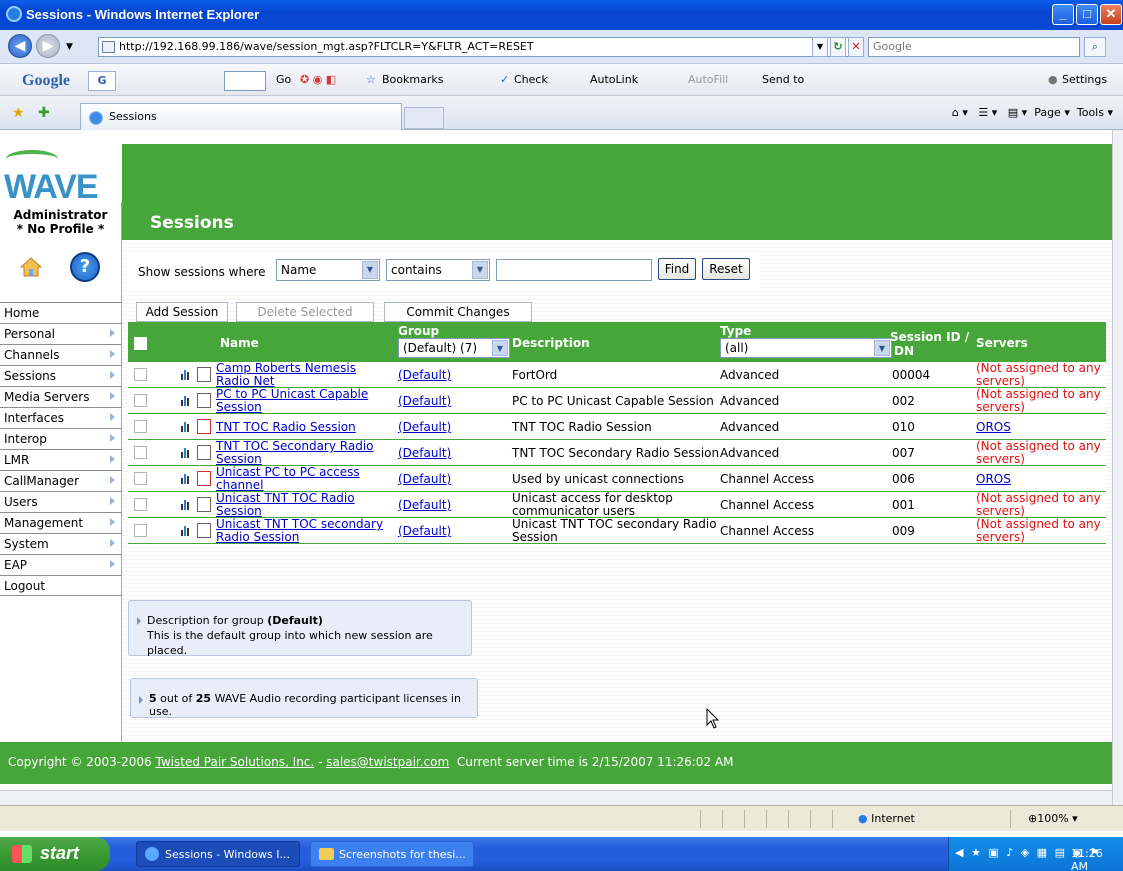  Describe the element at coordinates (304, 531) in the screenshot. I see `session-name-link: Unicast TNT TOC secondary Radio Session` at that location.